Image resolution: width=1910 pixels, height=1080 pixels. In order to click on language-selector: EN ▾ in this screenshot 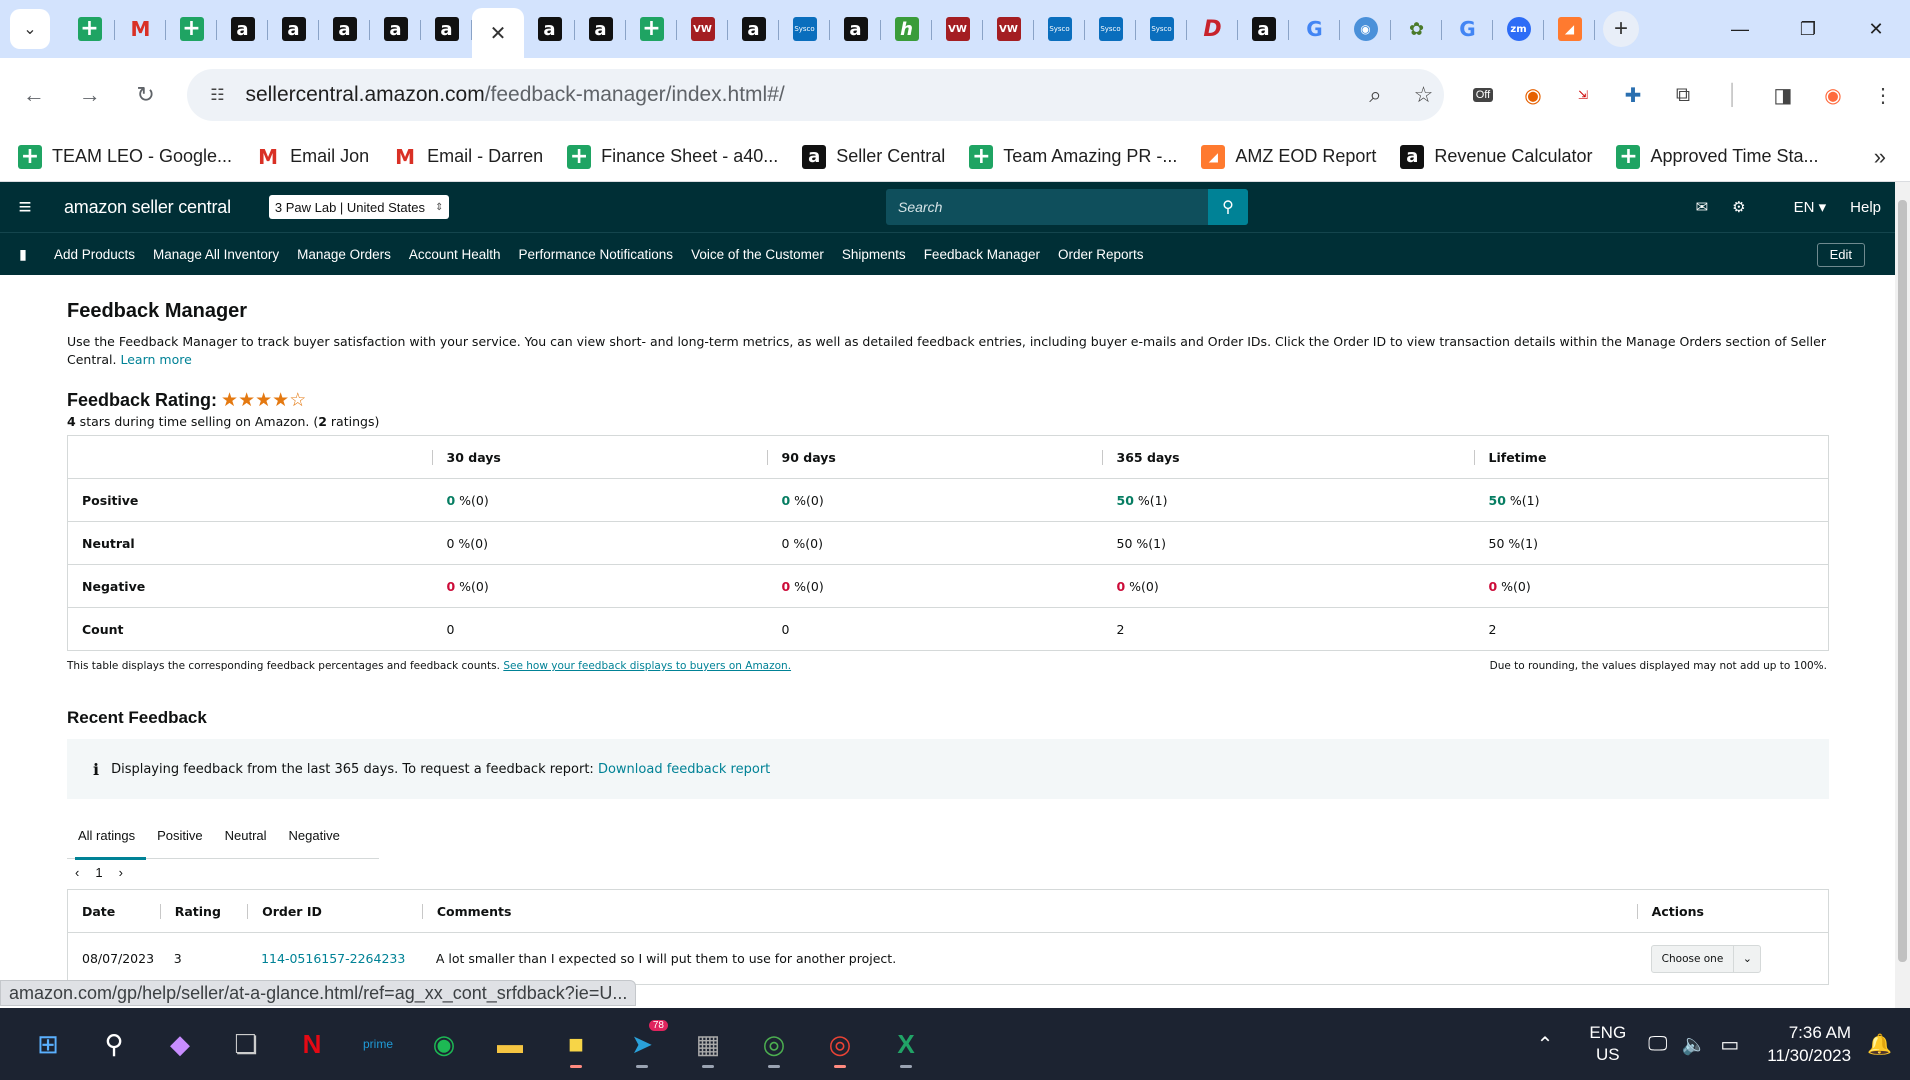, I will do `click(1798, 207)`.